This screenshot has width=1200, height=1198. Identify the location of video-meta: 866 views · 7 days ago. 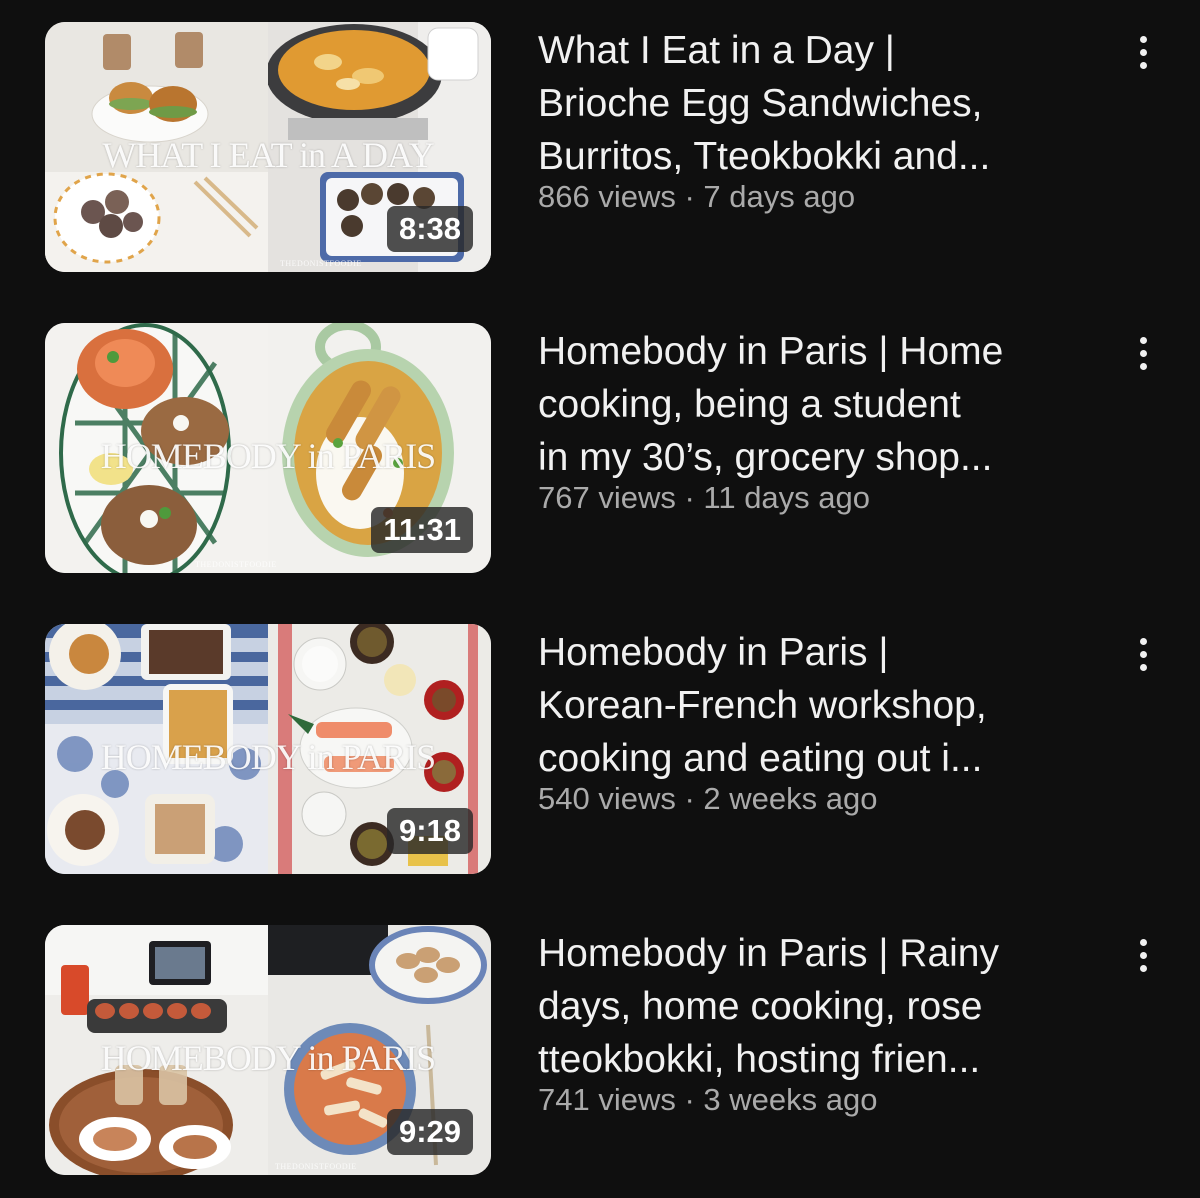
(697, 196).